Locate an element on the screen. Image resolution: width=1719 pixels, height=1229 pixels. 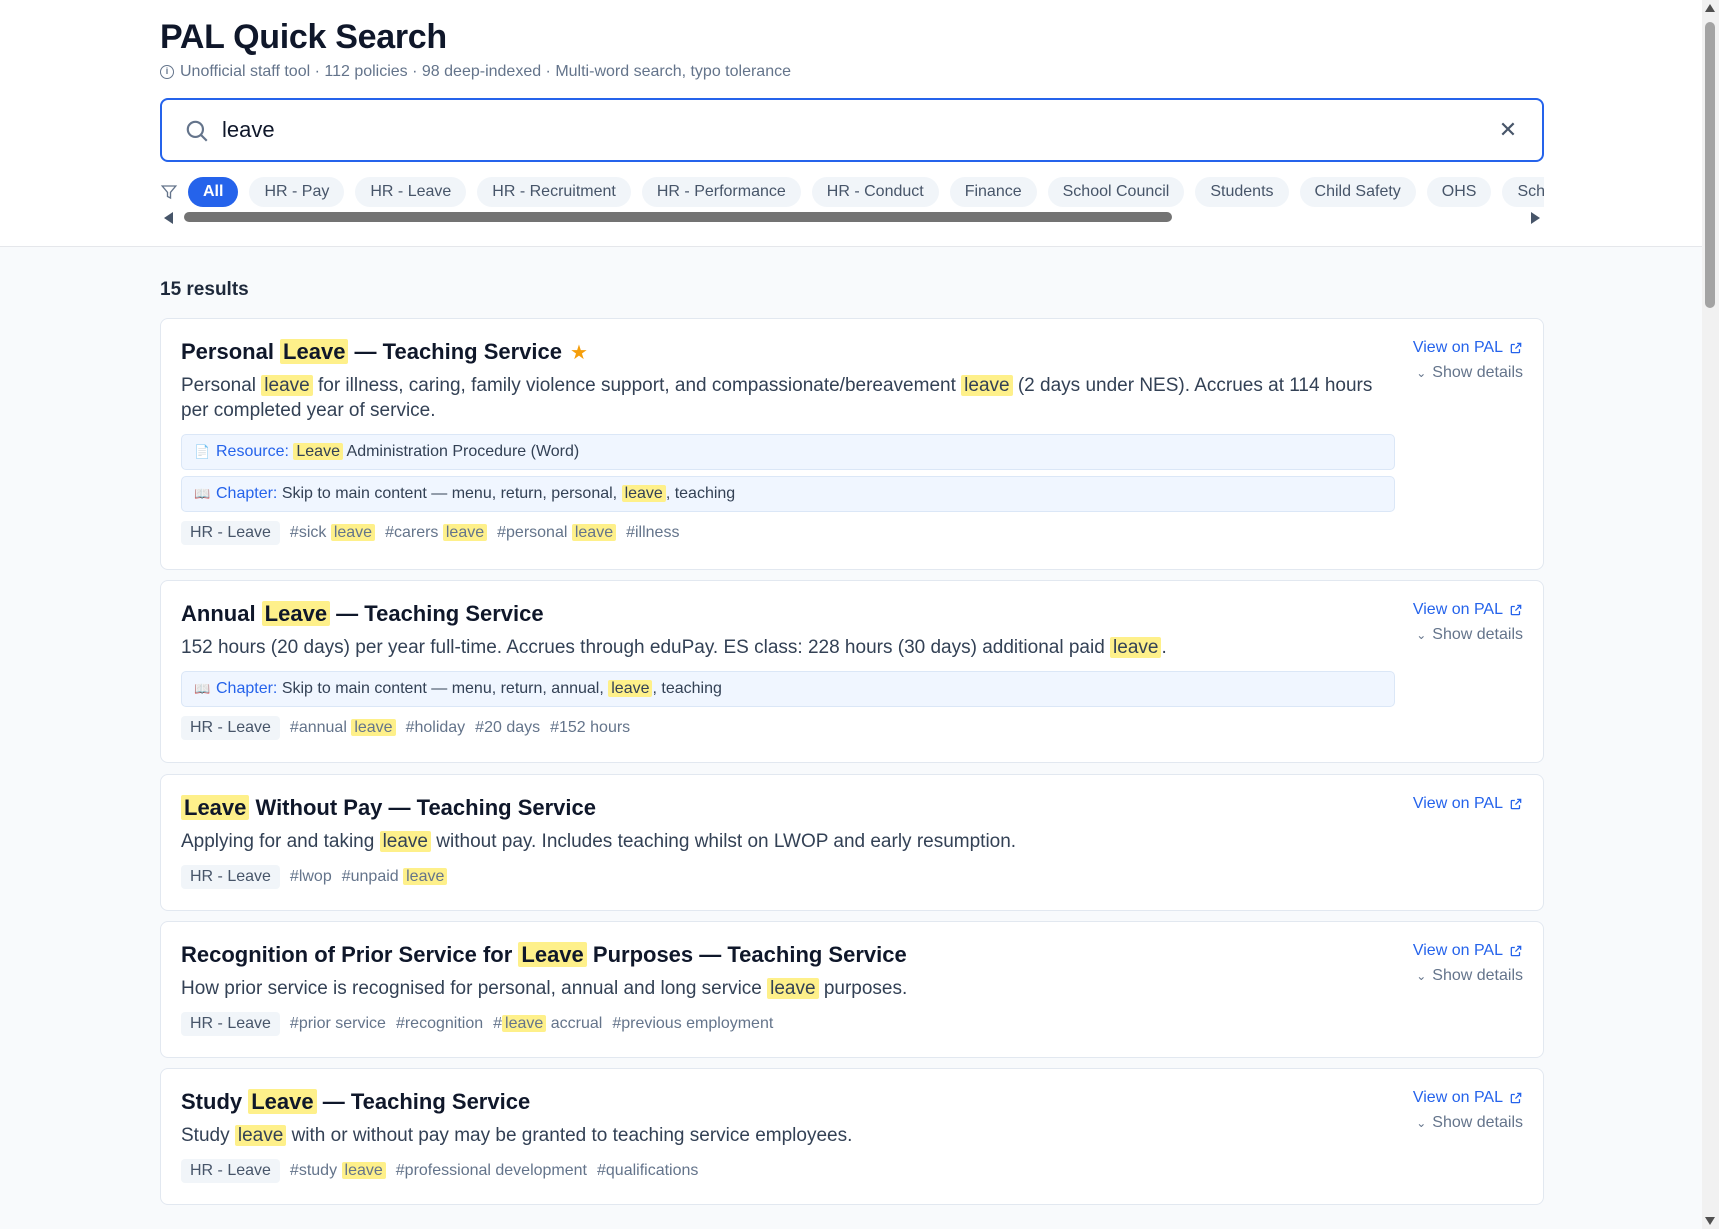
text-segment: #recognition is located at coordinates (439, 1023).